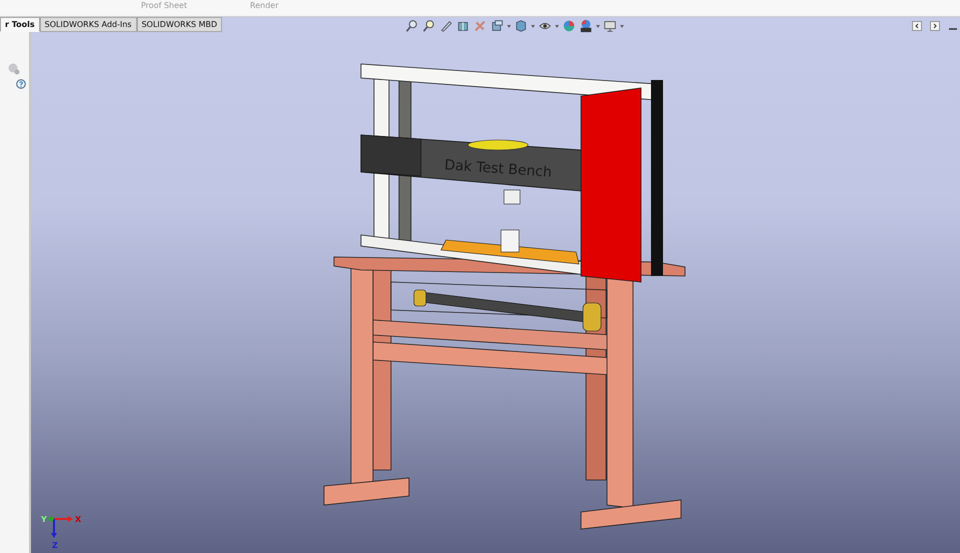  Describe the element at coordinates (917, 26) in the screenshot. I see `panel-left-icon` at that location.